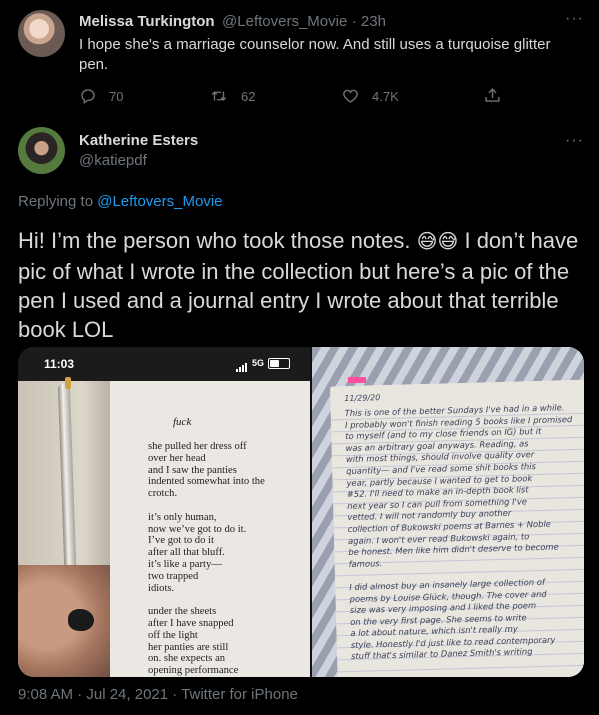 The width and height of the screenshot is (599, 715). What do you see at coordinates (88, 96) in the screenshot?
I see `reply-icon` at bounding box center [88, 96].